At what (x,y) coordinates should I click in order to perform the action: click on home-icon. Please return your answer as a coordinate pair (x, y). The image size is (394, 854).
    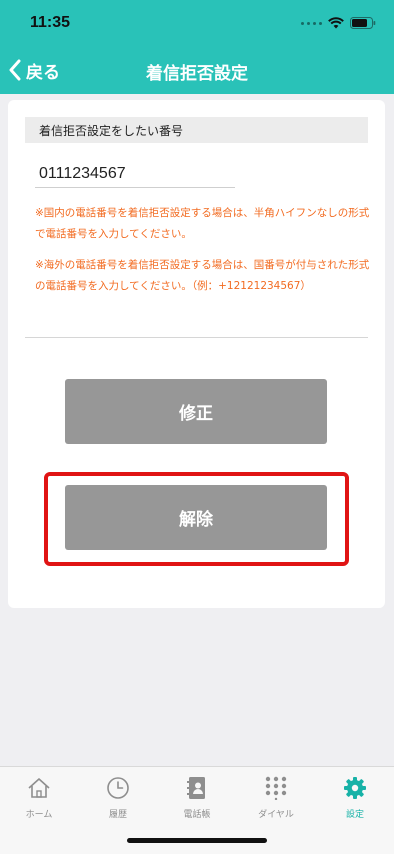
    Looking at the image, I should click on (39, 788).